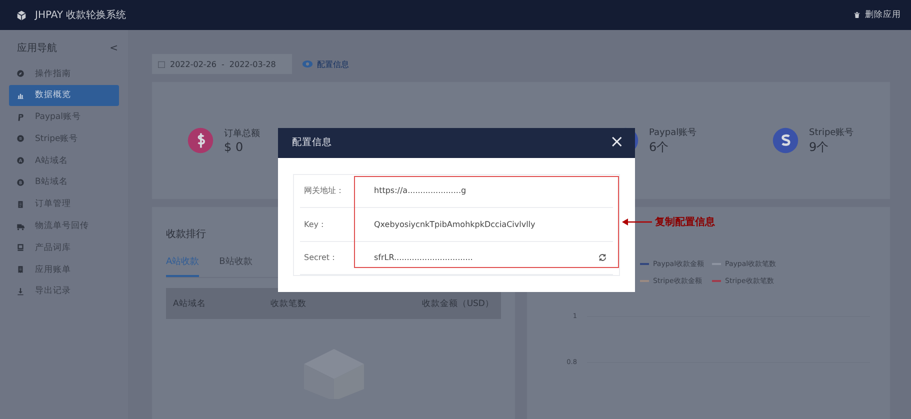 The width and height of the screenshot is (911, 419). What do you see at coordinates (64, 269) in the screenshot?
I see `sidebar-item: 应用账单` at bounding box center [64, 269].